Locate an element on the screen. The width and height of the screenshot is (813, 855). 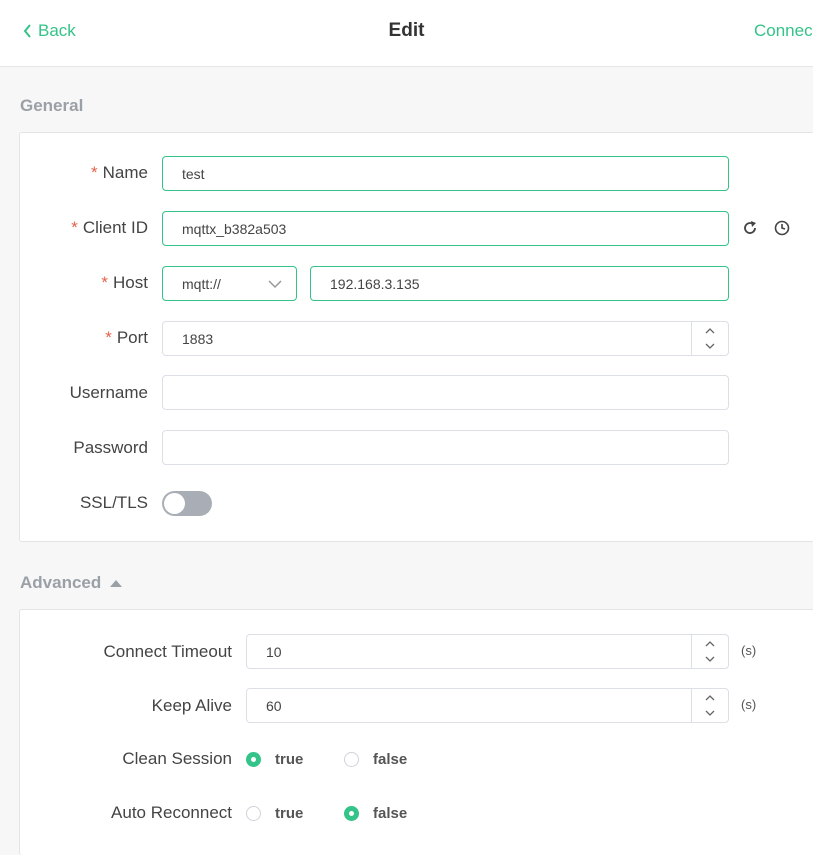
caret-up-icon is located at coordinates (116, 583).